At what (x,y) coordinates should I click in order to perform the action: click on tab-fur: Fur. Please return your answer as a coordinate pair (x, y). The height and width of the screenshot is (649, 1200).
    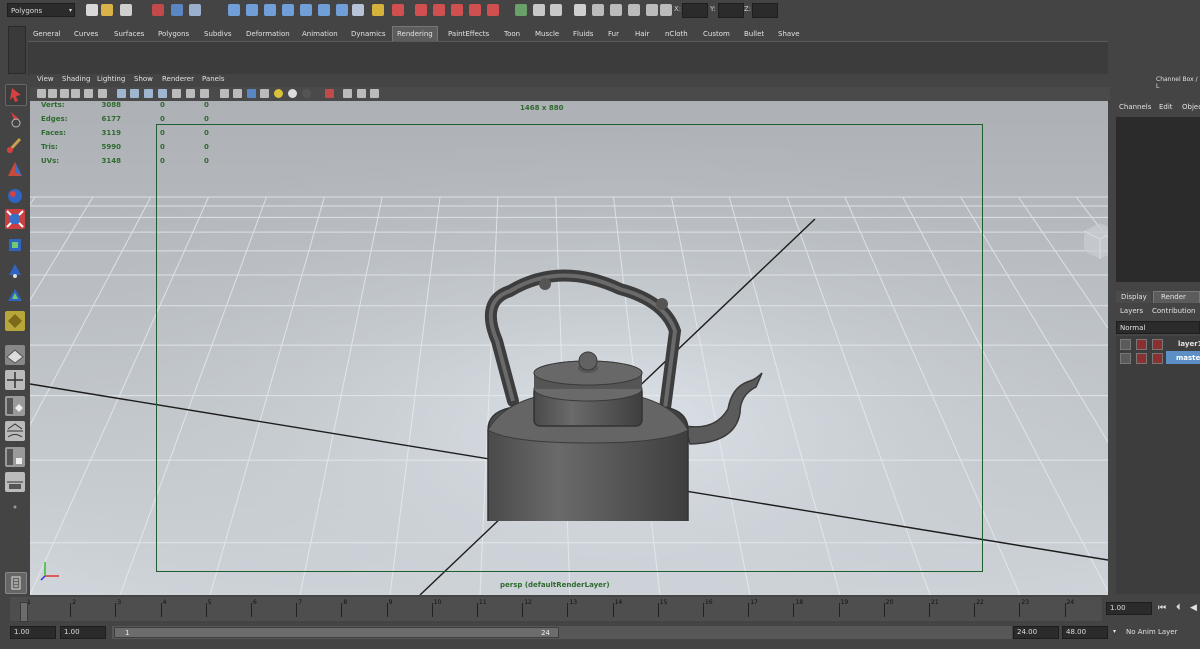
    Looking at the image, I should click on (613, 34).